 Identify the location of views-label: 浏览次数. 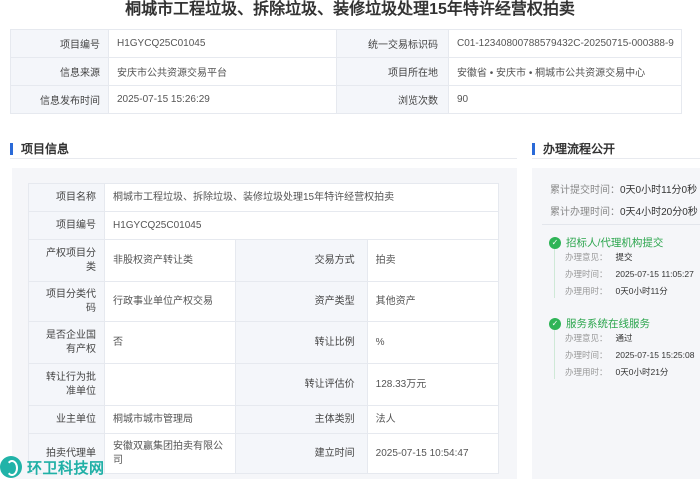
(392, 99).